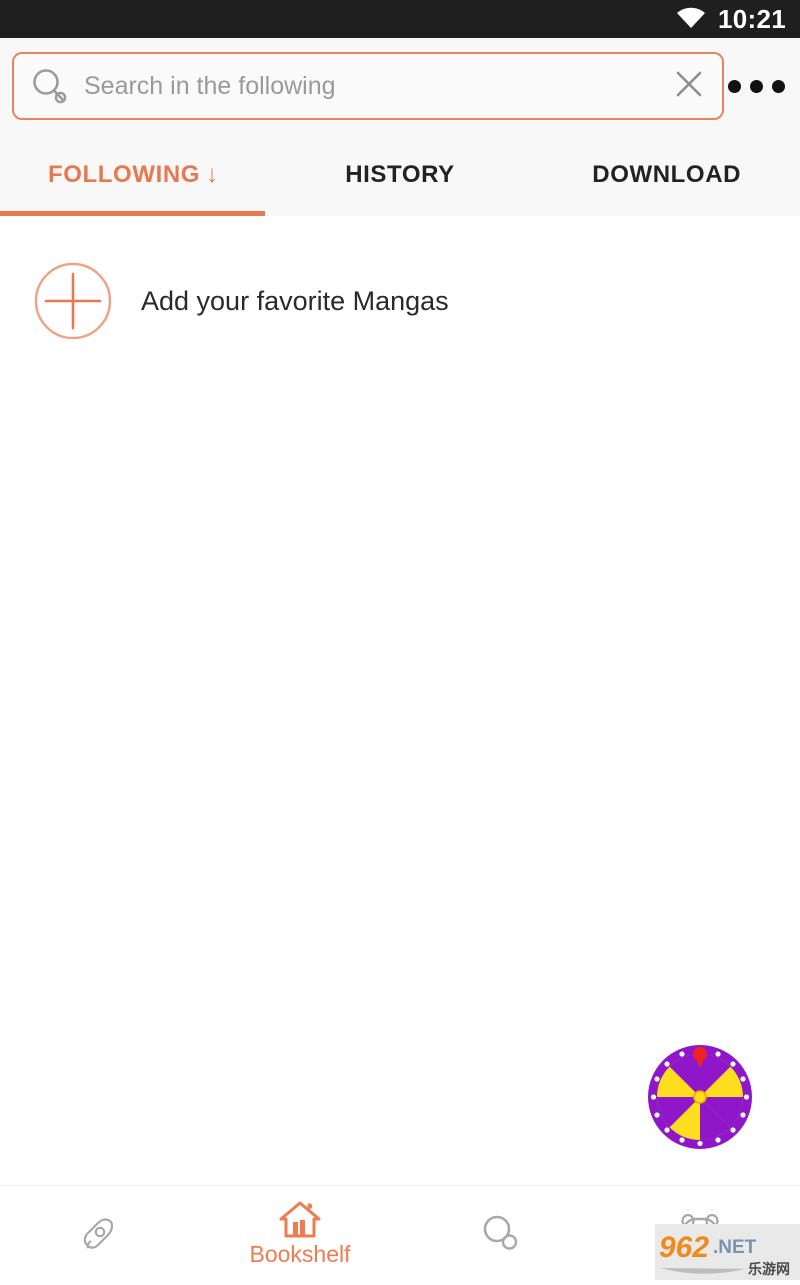  Describe the element at coordinates (400, 278) in the screenshot. I see `add-favorite-manga-button: Add your favorite Mangas` at that location.